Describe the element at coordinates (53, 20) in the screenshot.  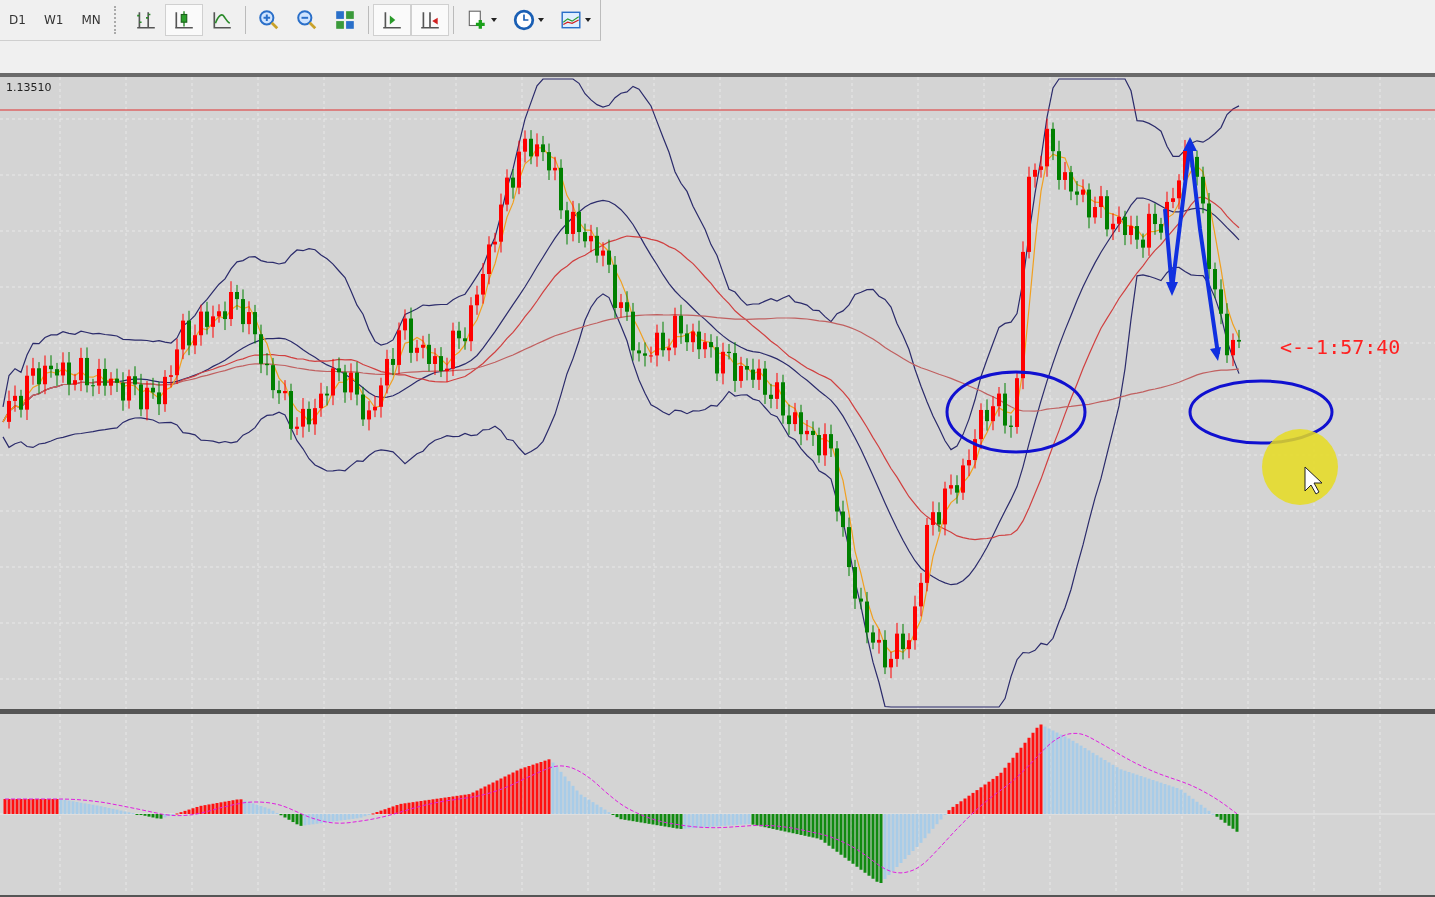
I see `timeframe-button: W1` at that location.